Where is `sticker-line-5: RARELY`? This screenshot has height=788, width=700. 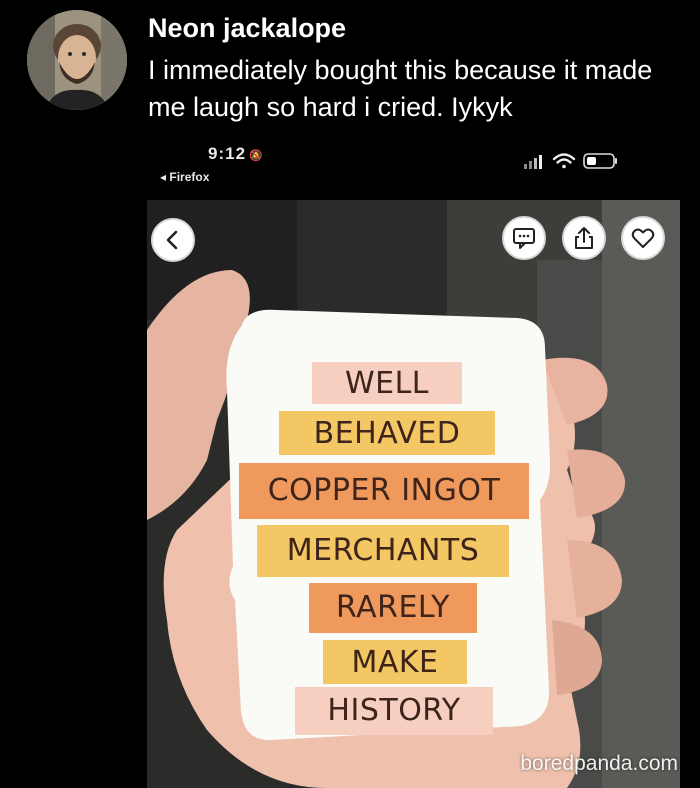 sticker-line-5: RARELY is located at coordinates (392, 607).